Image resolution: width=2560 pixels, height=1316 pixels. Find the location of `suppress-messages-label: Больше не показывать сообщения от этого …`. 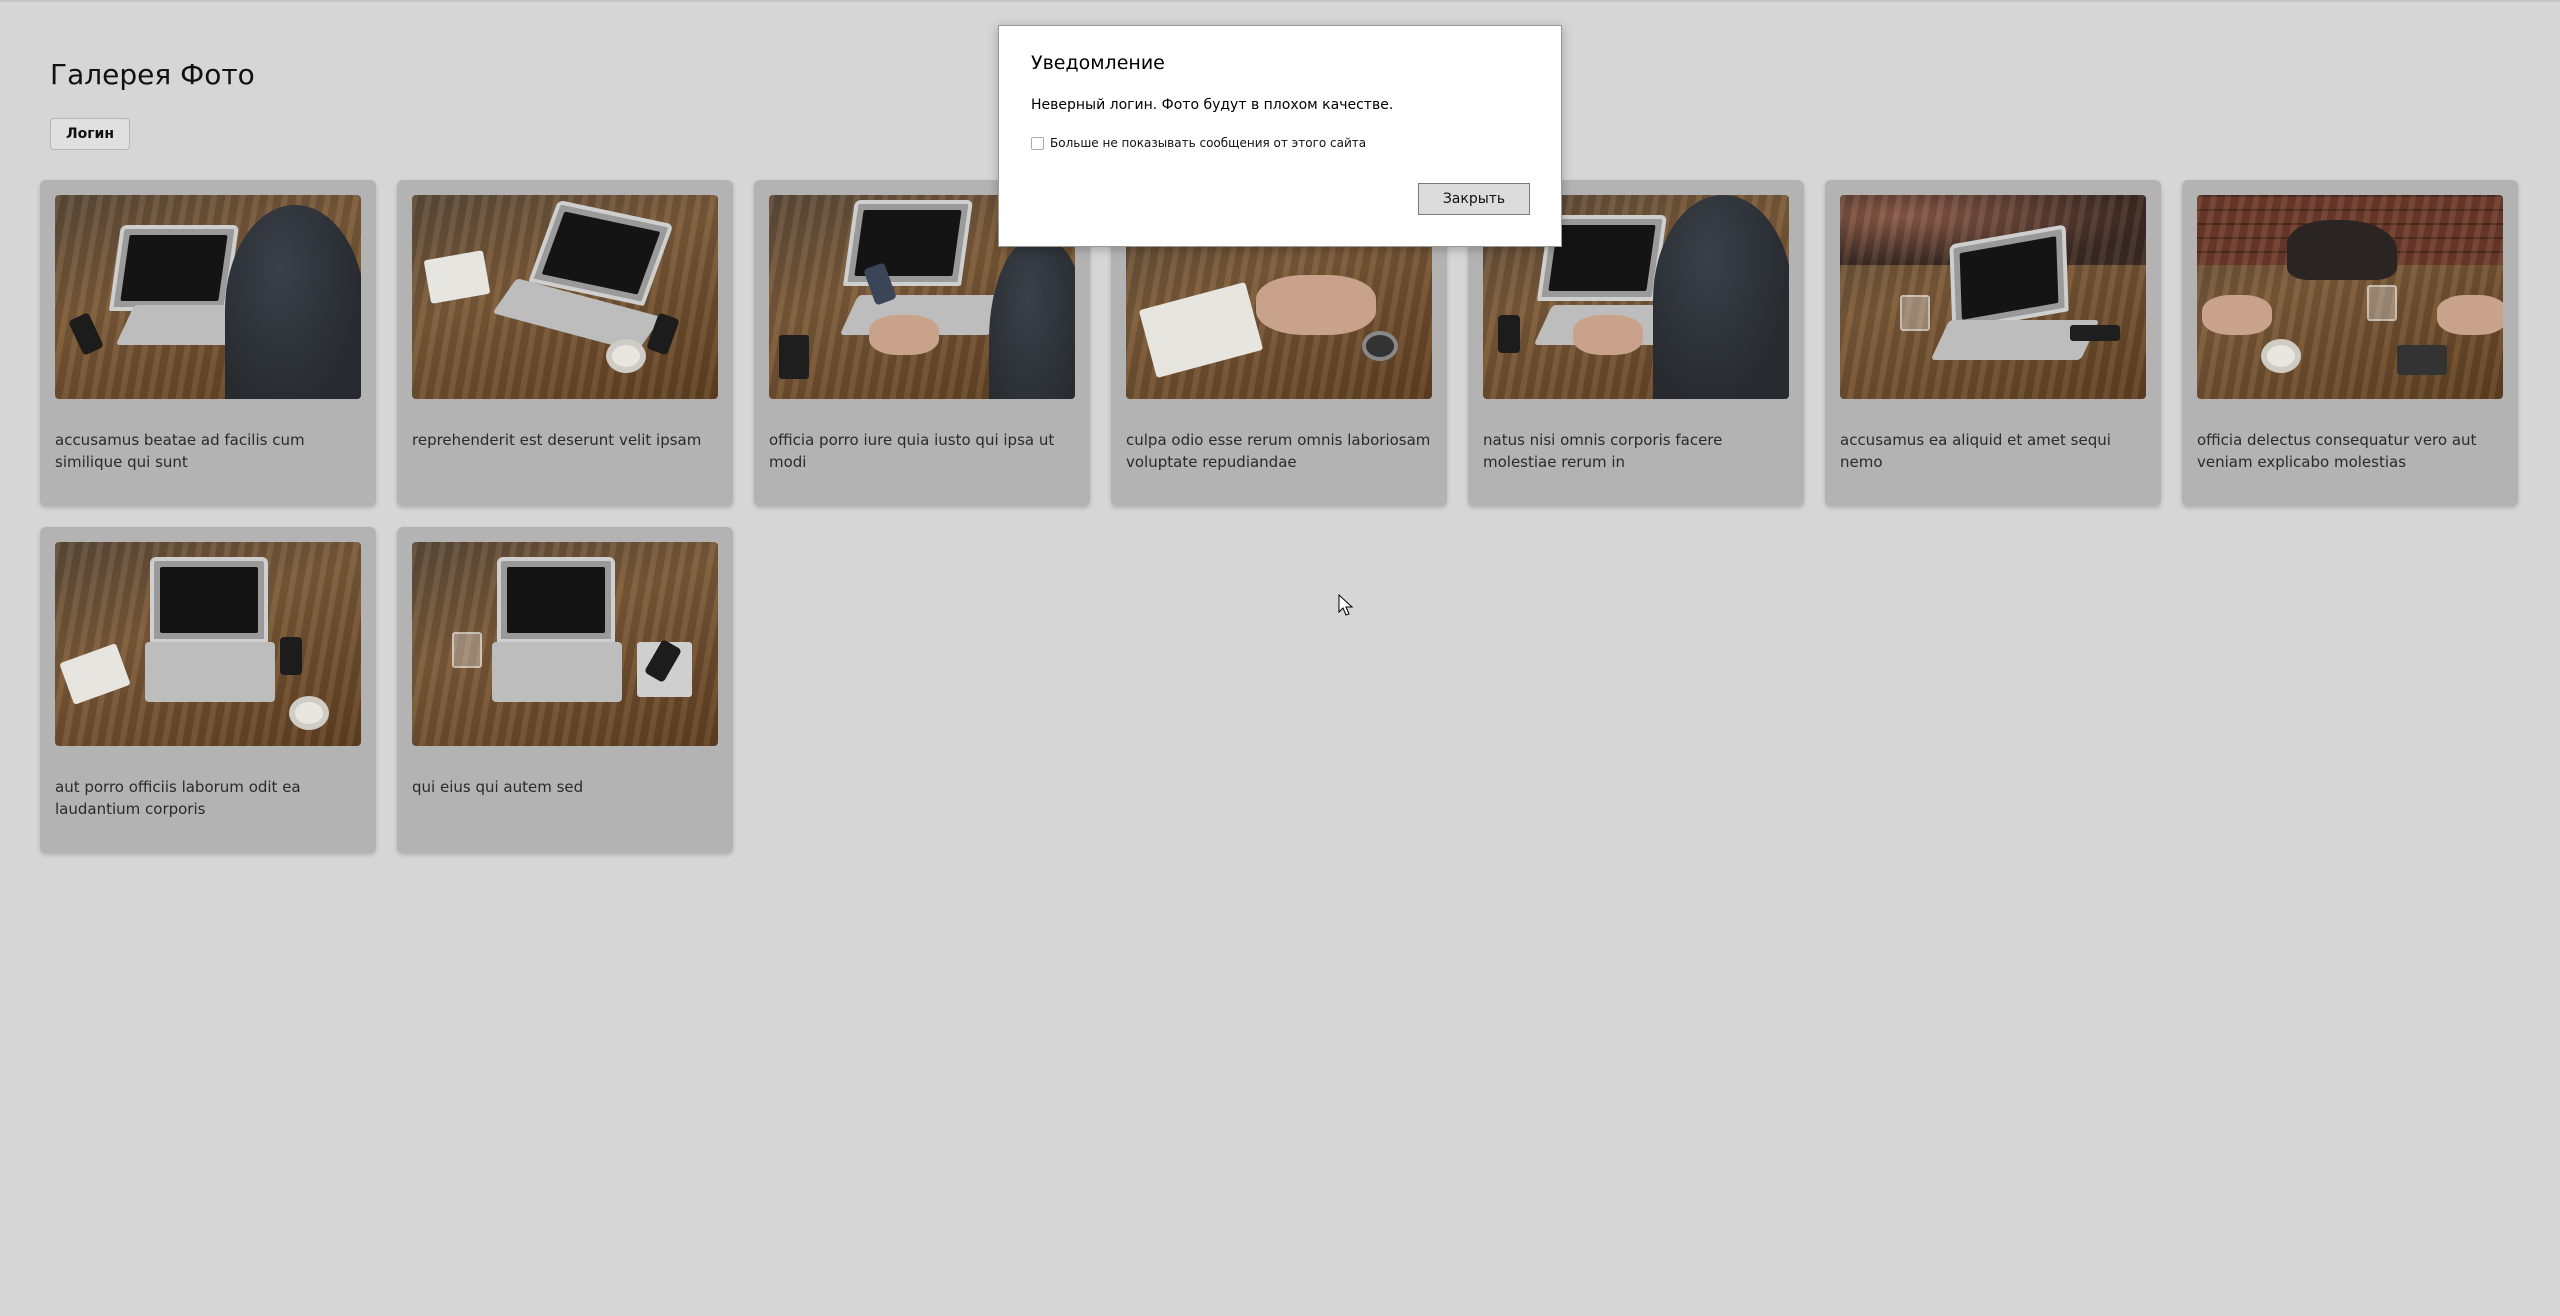

suppress-messages-label: Больше не показывать сообщения от этого … is located at coordinates (1208, 143).